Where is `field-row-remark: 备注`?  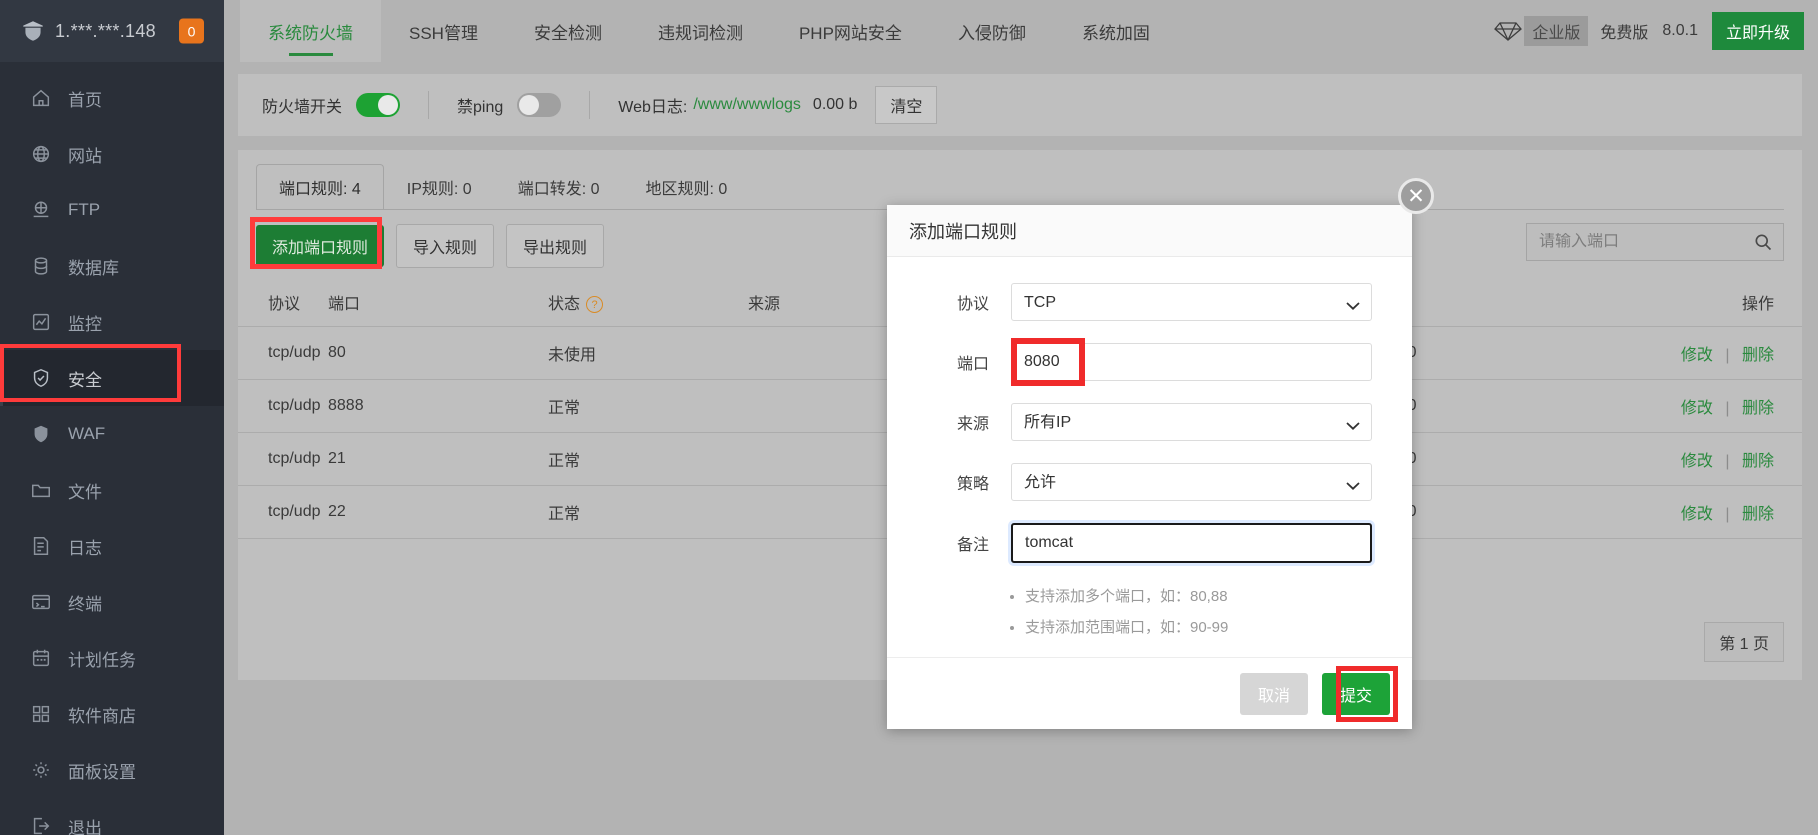 field-row-remark: 备注 is located at coordinates (1149, 543).